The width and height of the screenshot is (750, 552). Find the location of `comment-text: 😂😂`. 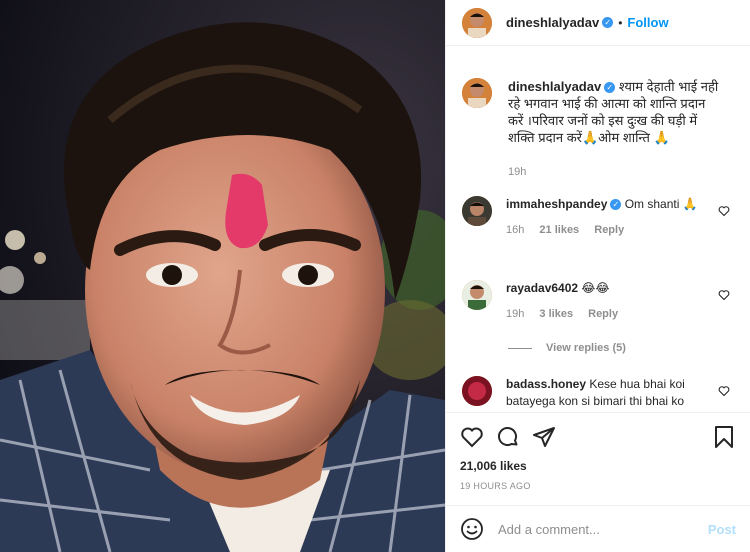

comment-text: 😂😂 is located at coordinates (595, 288).